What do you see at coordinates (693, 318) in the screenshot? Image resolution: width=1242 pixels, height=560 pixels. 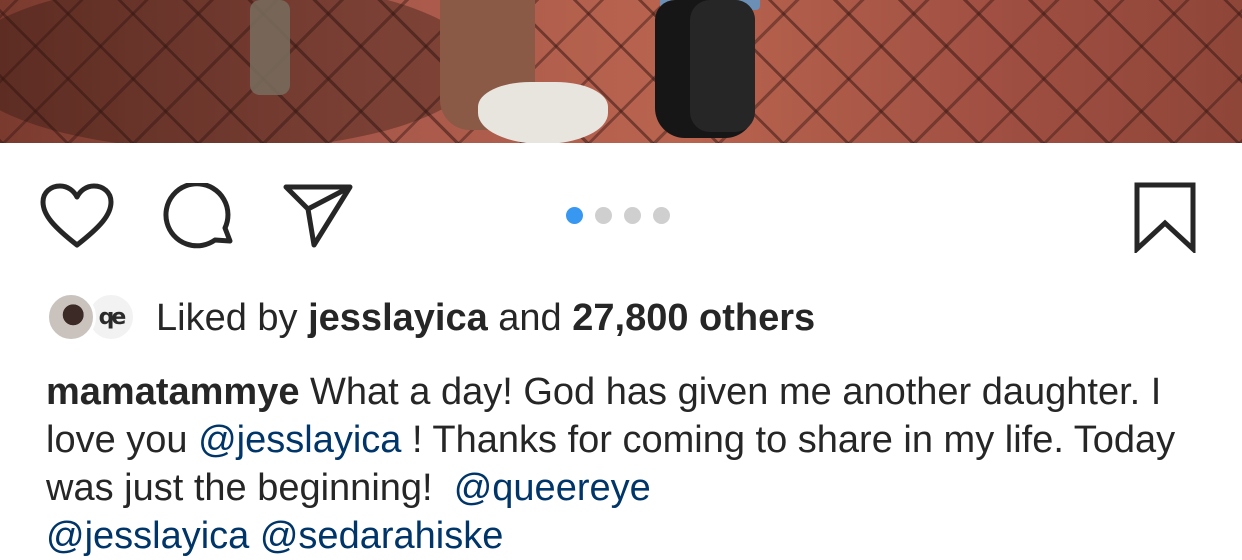 I see `likes-count-link: 27,800 others` at bounding box center [693, 318].